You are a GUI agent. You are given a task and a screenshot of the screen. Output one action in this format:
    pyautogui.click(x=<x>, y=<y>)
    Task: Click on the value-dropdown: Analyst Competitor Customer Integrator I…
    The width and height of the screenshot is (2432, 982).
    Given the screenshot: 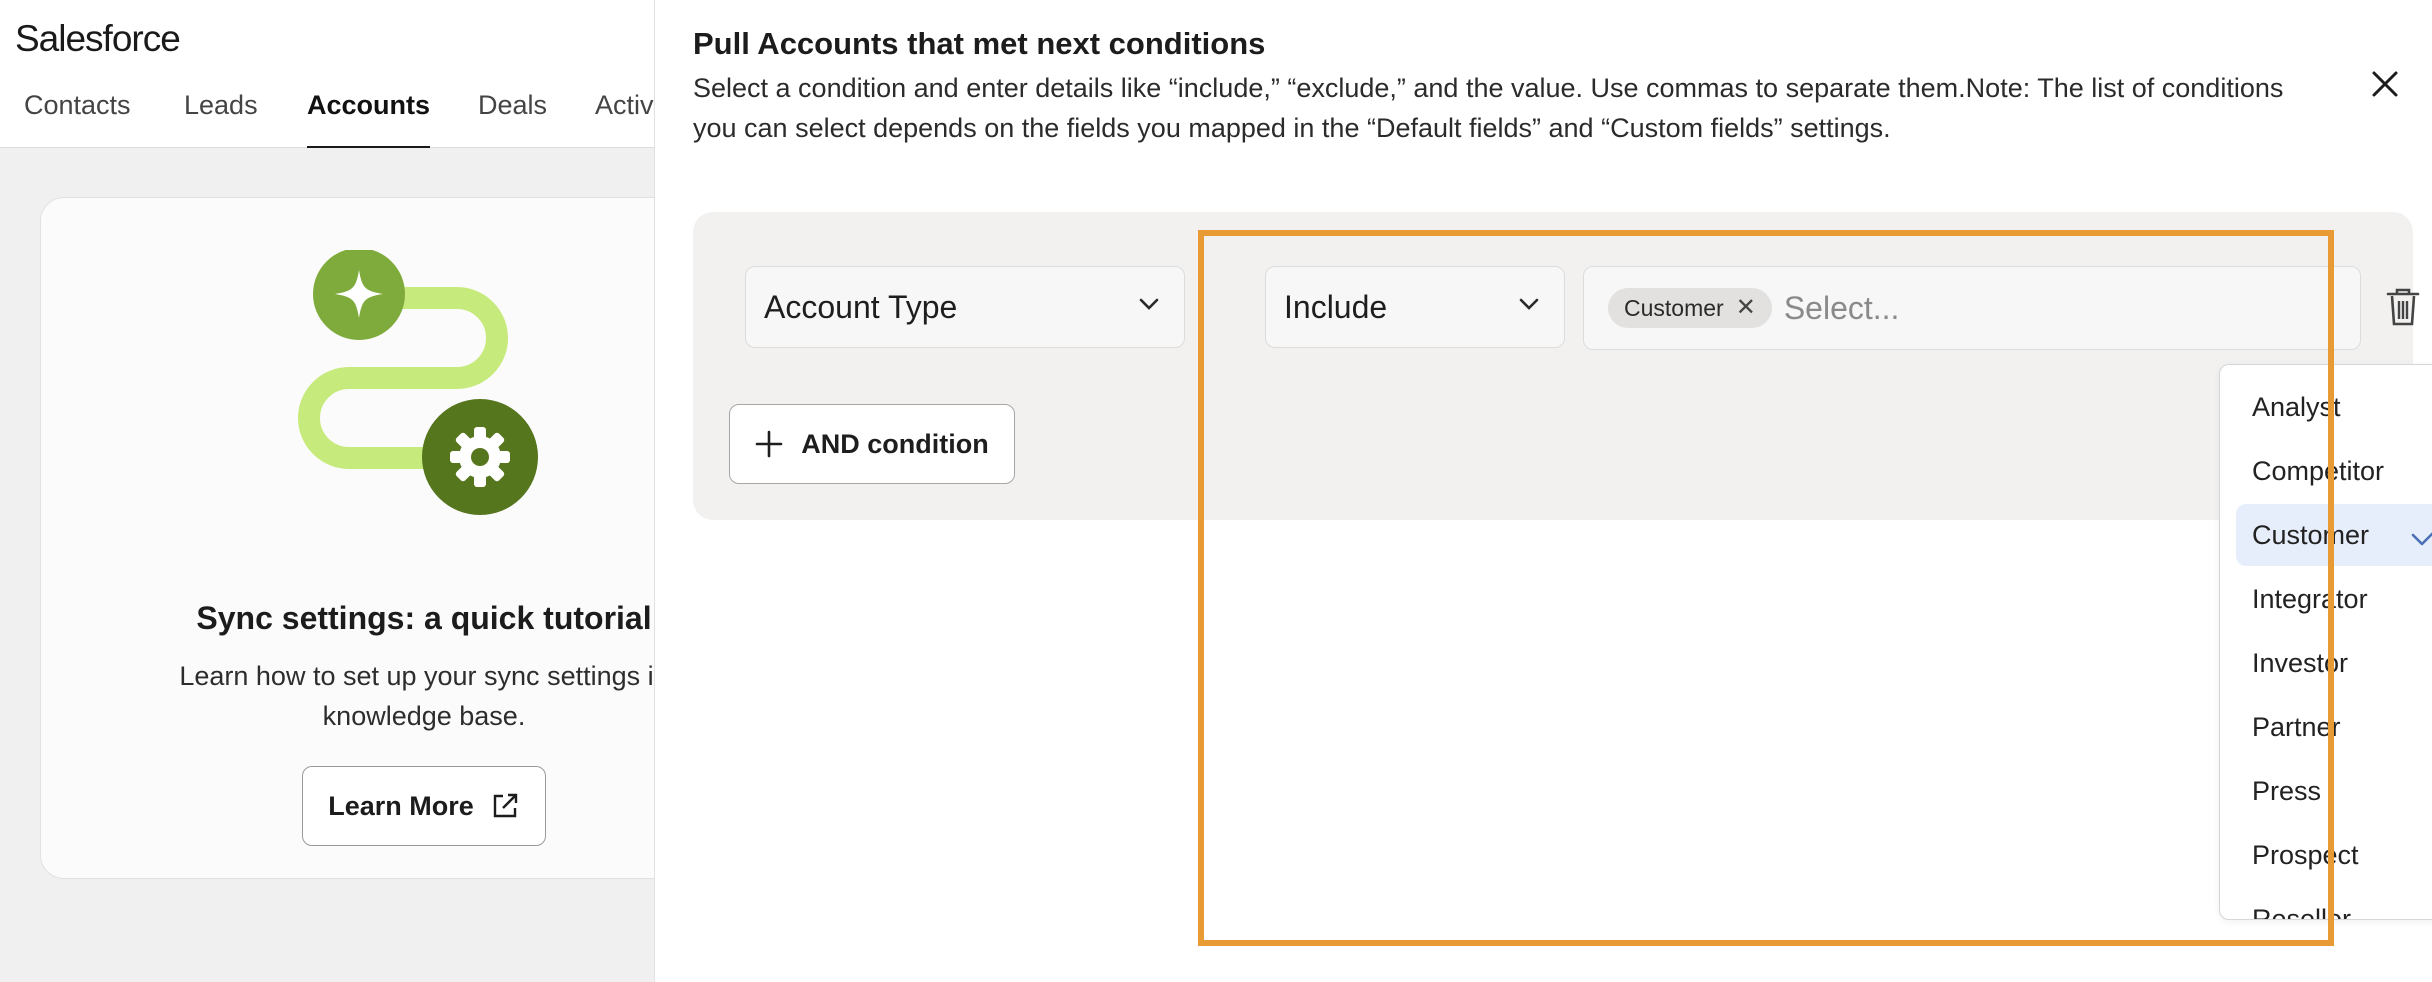 What is the action you would take?
    pyautogui.click(x=2325, y=642)
    